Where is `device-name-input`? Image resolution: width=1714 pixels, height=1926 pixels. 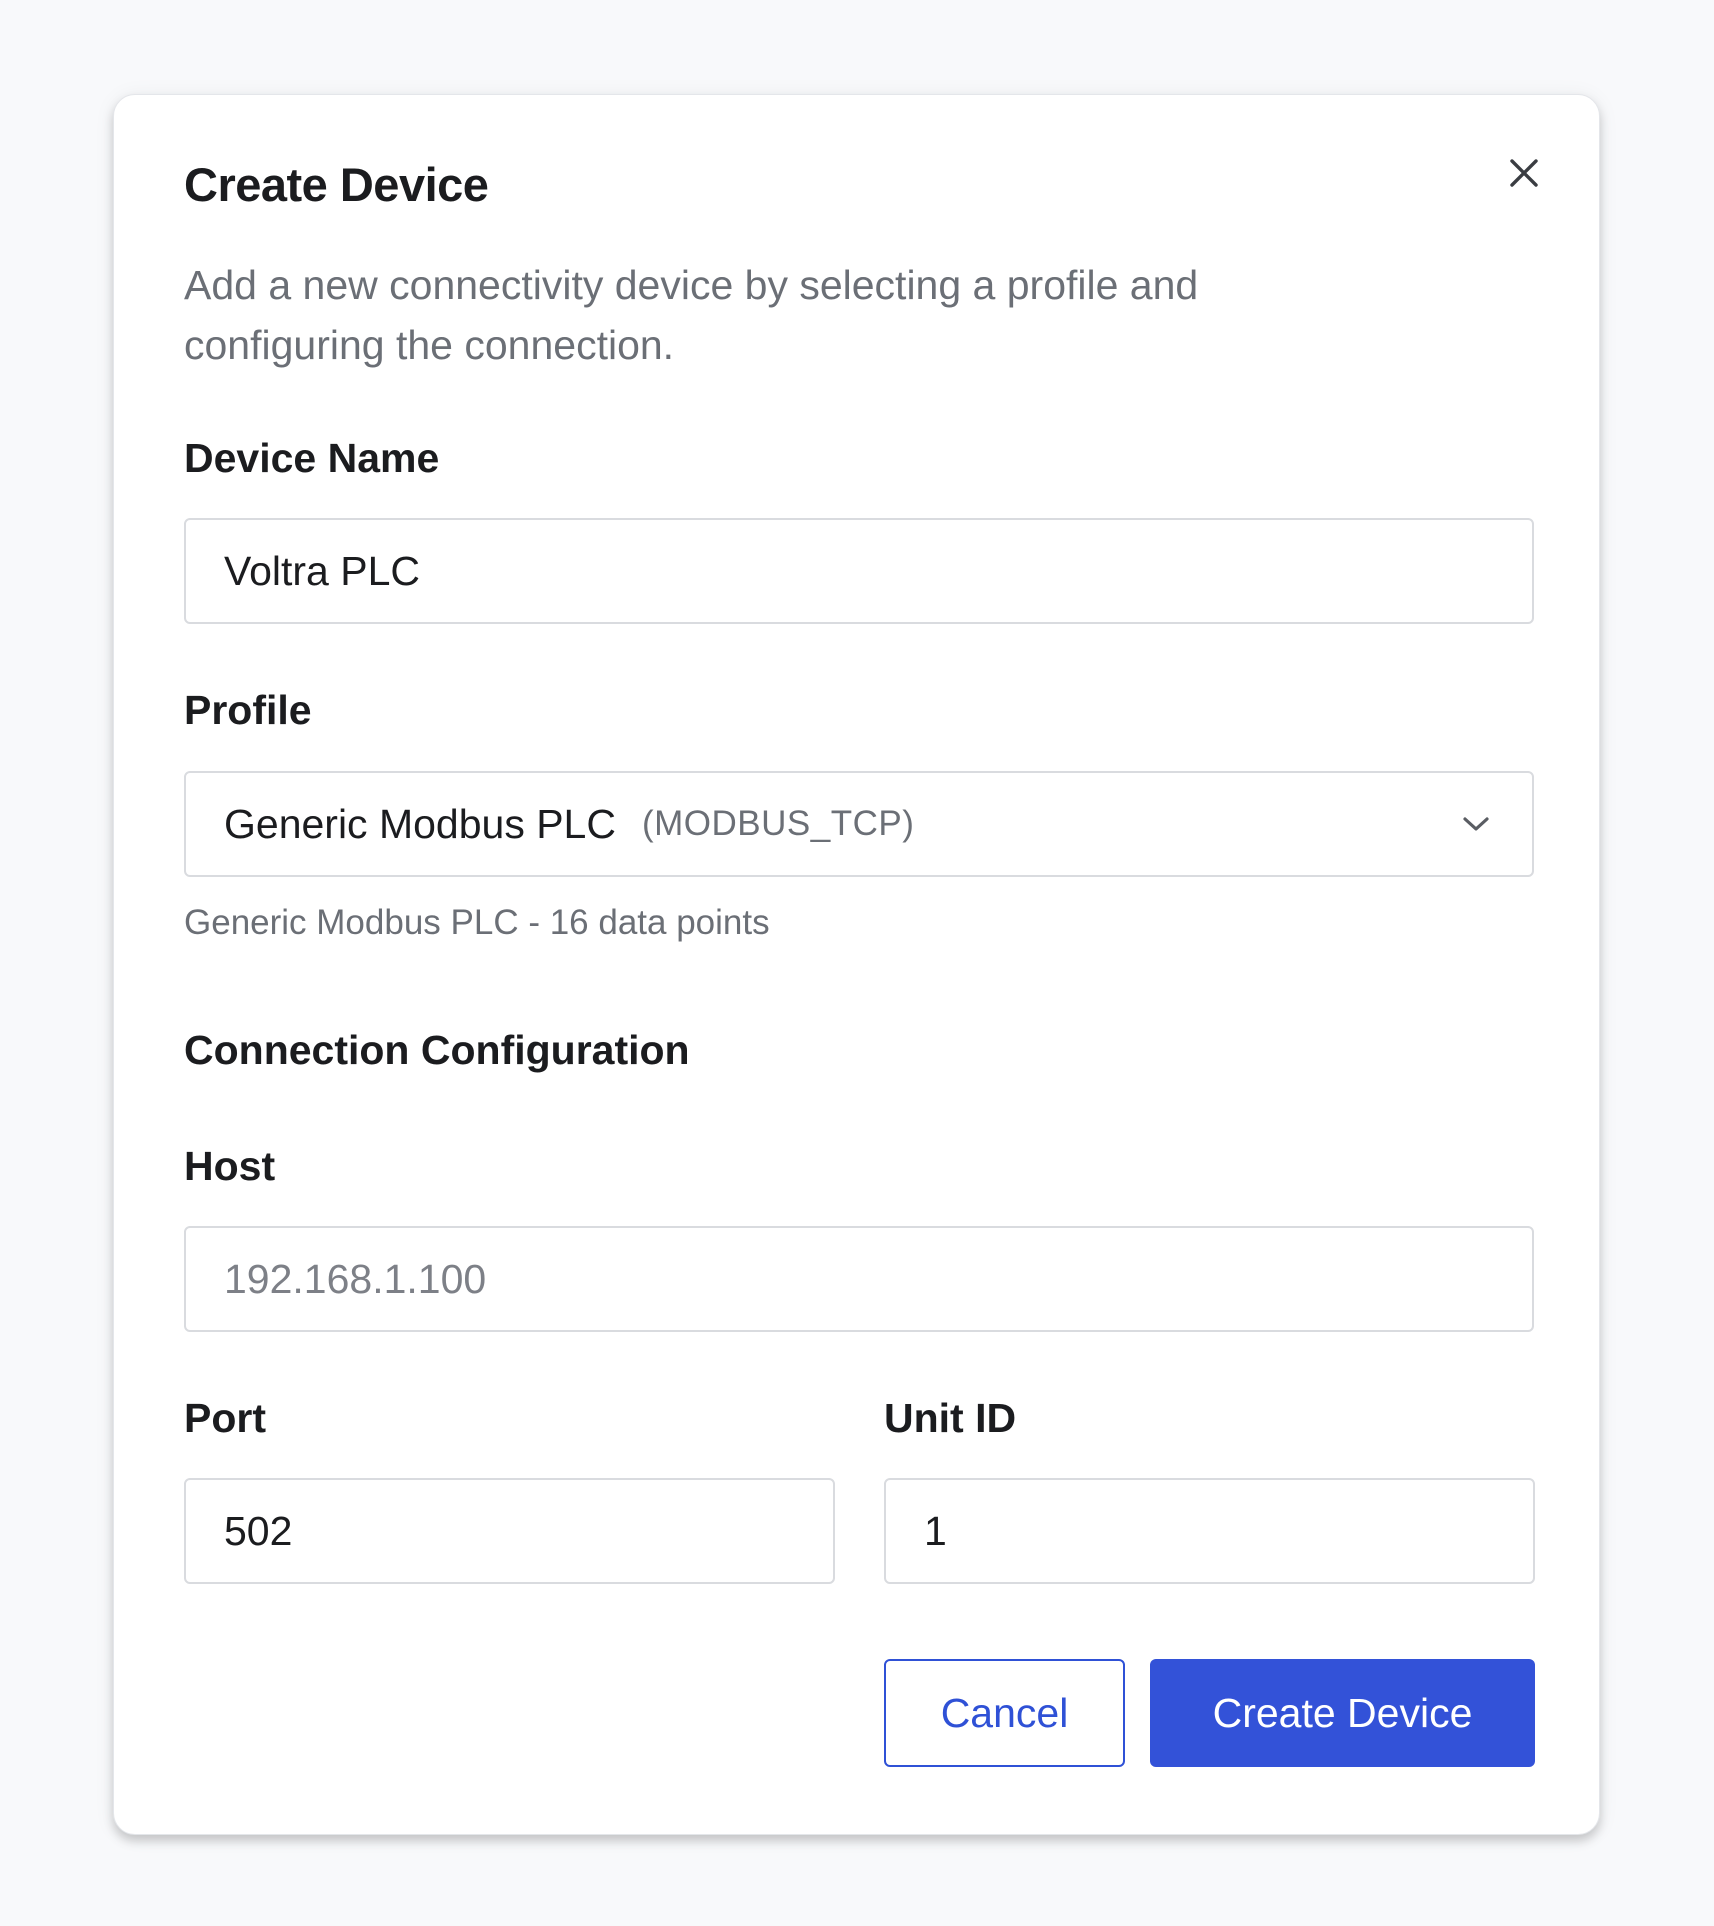 device-name-input is located at coordinates (859, 571).